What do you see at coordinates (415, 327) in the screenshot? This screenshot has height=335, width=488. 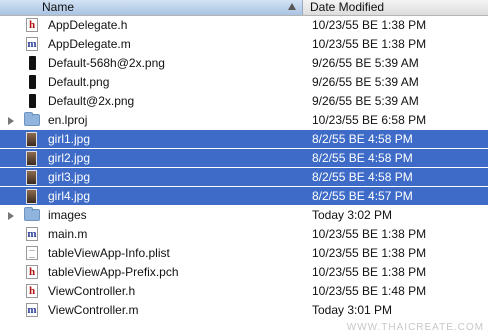 I see `watermark: WWW.THAICREATE.COM` at bounding box center [415, 327].